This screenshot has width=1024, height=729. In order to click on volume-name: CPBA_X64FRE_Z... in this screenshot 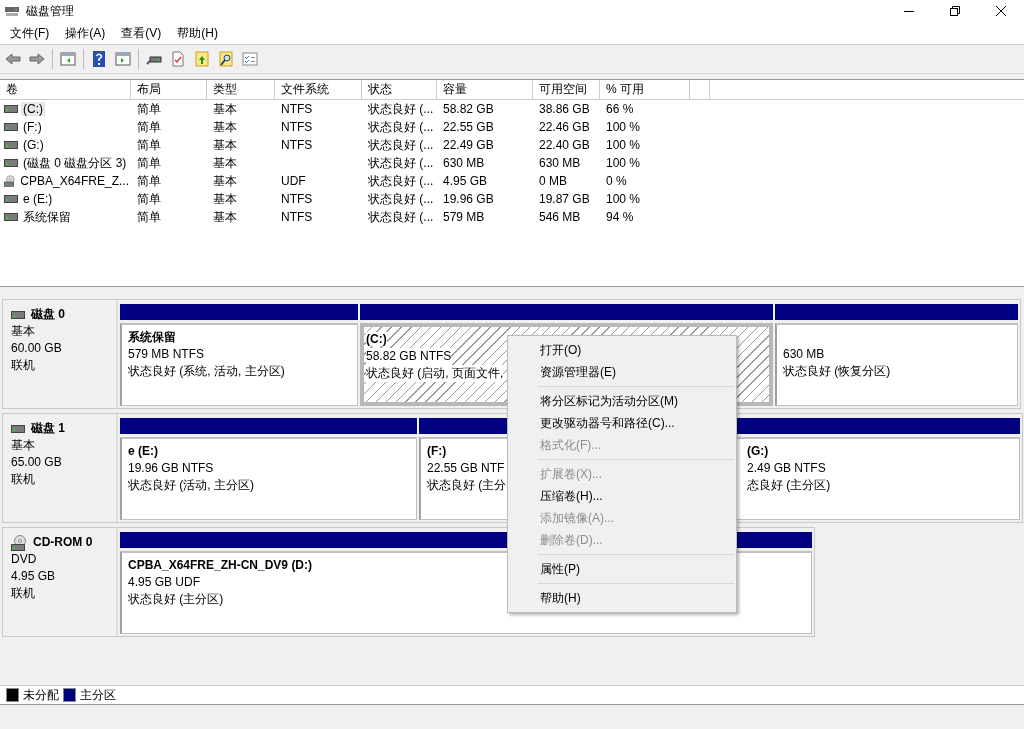, I will do `click(74, 181)`.